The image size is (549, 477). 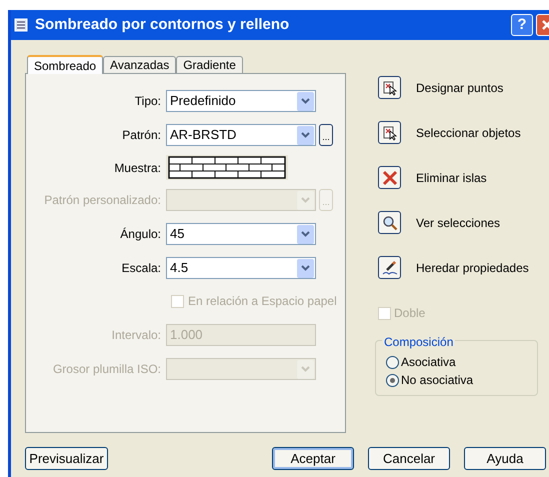 What do you see at coordinates (203, 135) in the screenshot?
I see `field-value: AR-BRSTD` at bounding box center [203, 135].